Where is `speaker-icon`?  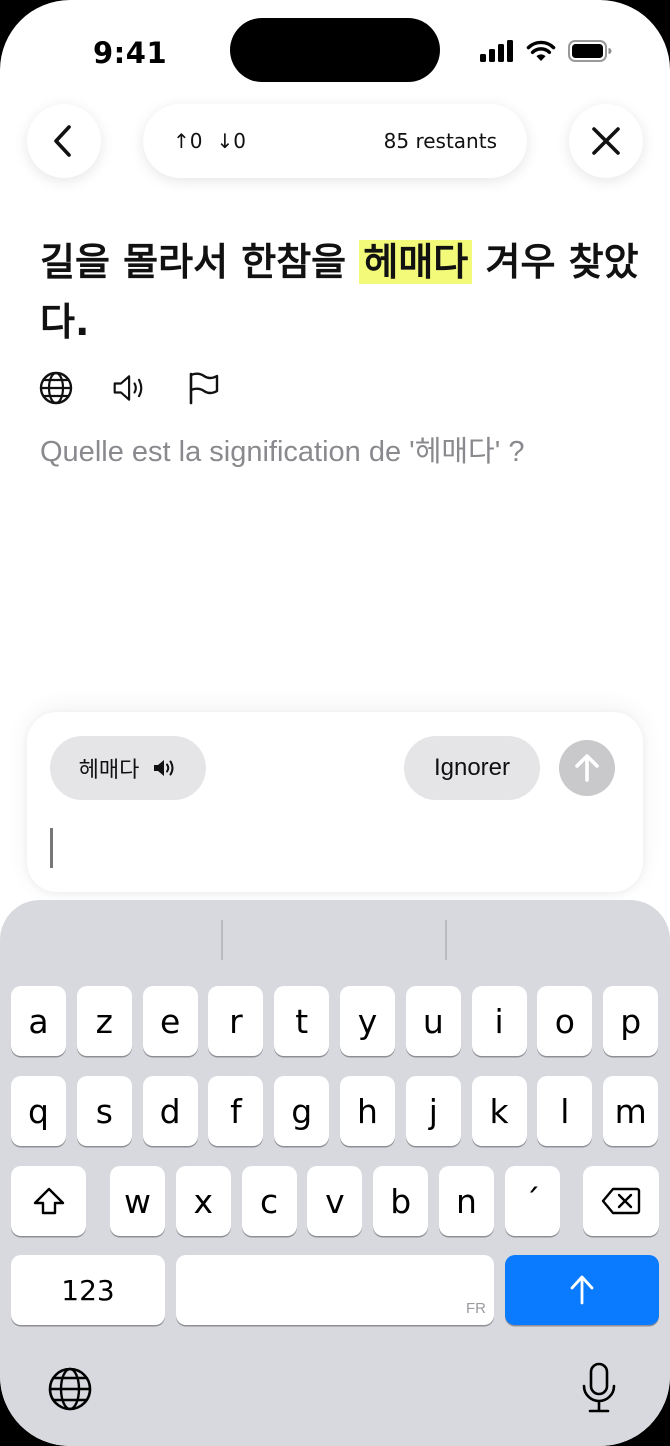
speaker-icon is located at coordinates (128, 388).